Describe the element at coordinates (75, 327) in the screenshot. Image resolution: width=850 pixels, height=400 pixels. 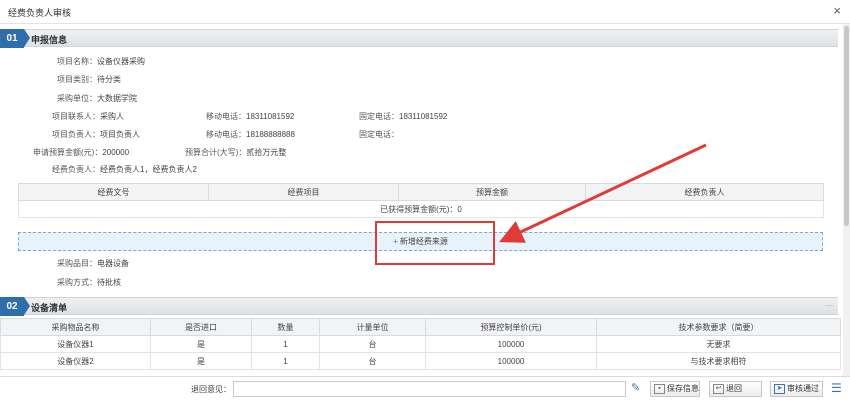
I see `column-header: 采购物品名称` at that location.